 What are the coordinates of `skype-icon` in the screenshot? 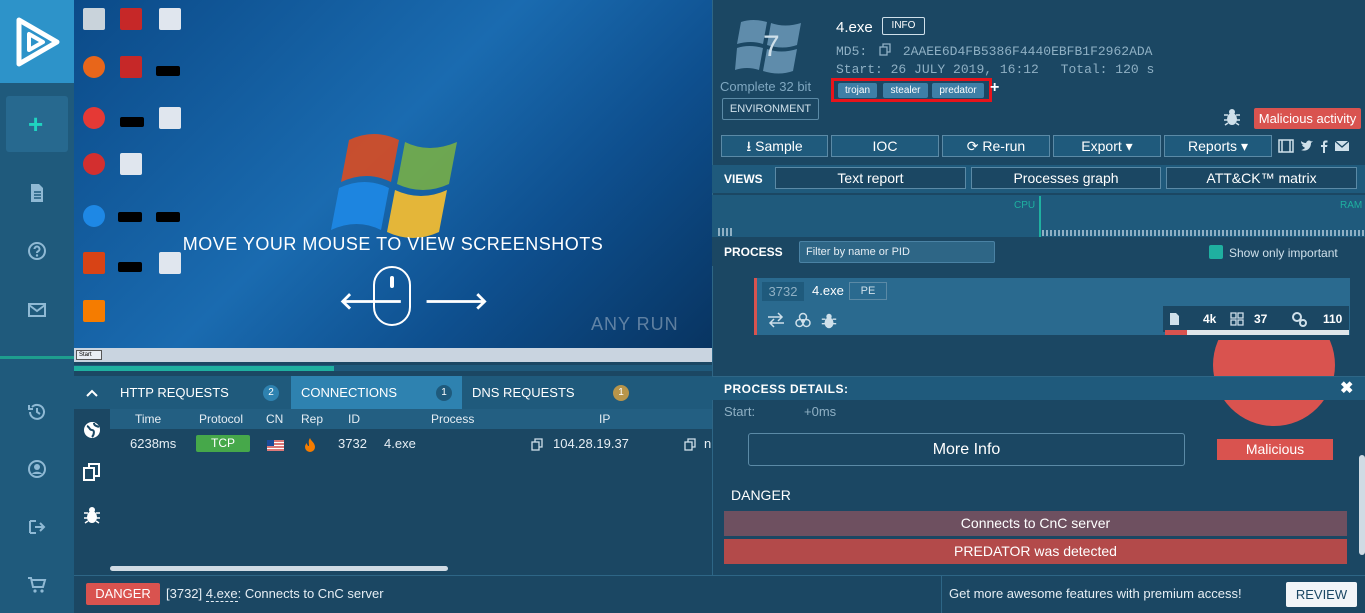 It's located at (94, 216).